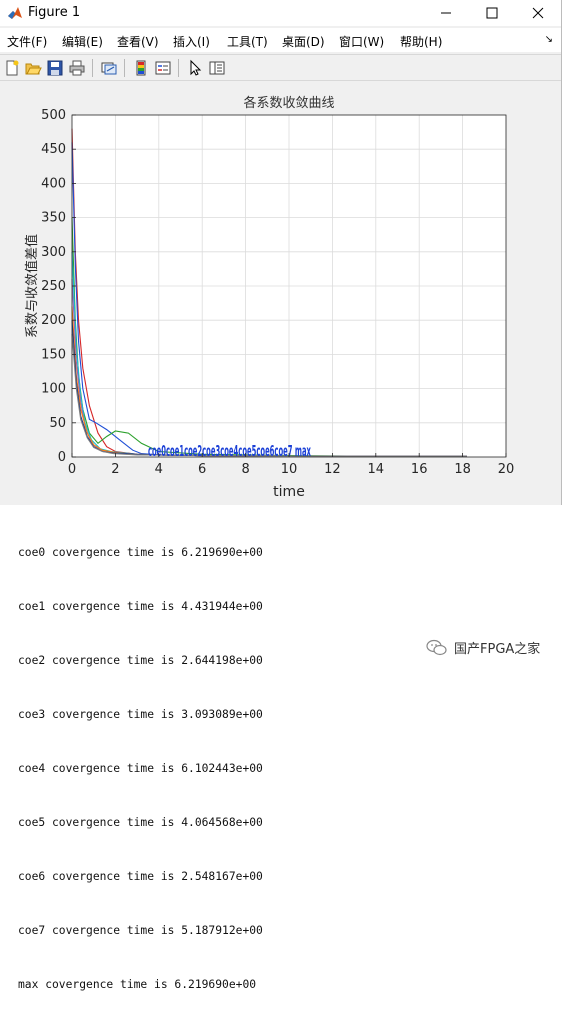 This screenshot has height=1012, width=562. What do you see at coordinates (57, 423) in the screenshot?
I see `y-tick-label: 50` at bounding box center [57, 423].